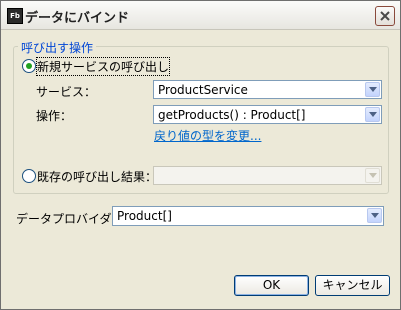 The height and width of the screenshot is (310, 401). I want to click on existing-call-result-radio, so click(29, 176).